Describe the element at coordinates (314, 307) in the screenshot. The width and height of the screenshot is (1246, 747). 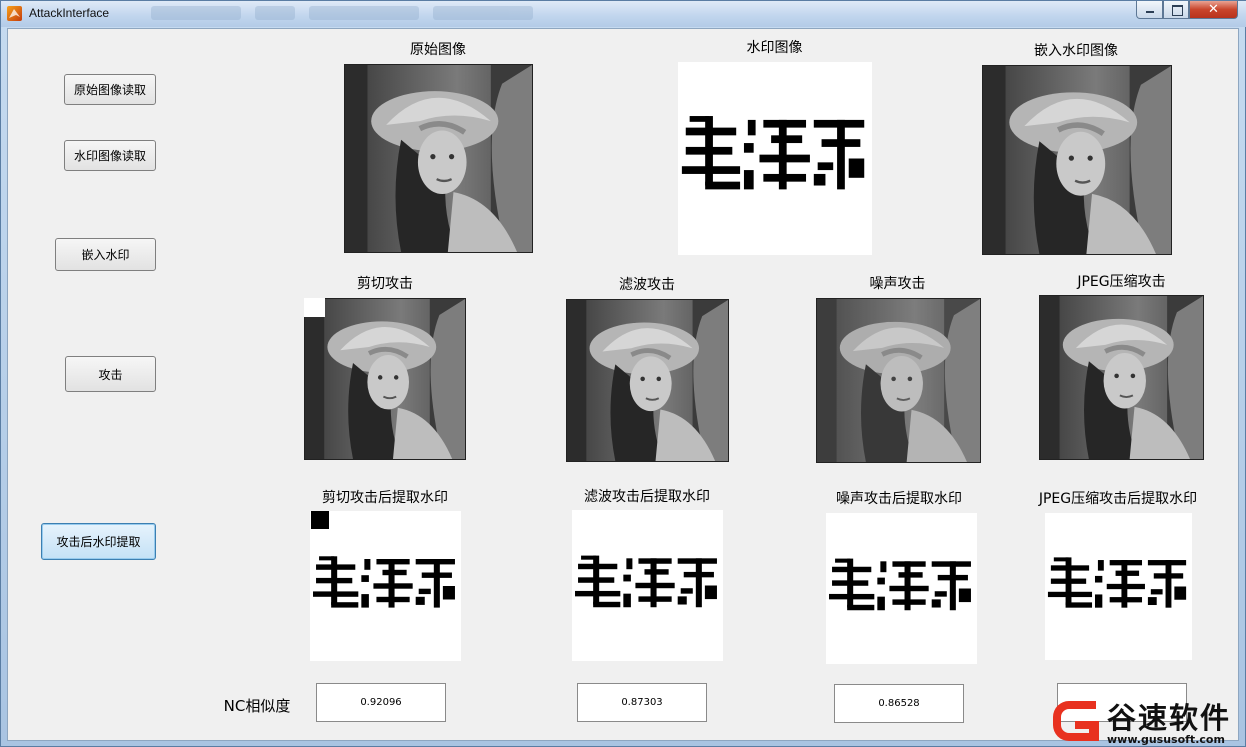
I see `crop-blank-corner` at that location.